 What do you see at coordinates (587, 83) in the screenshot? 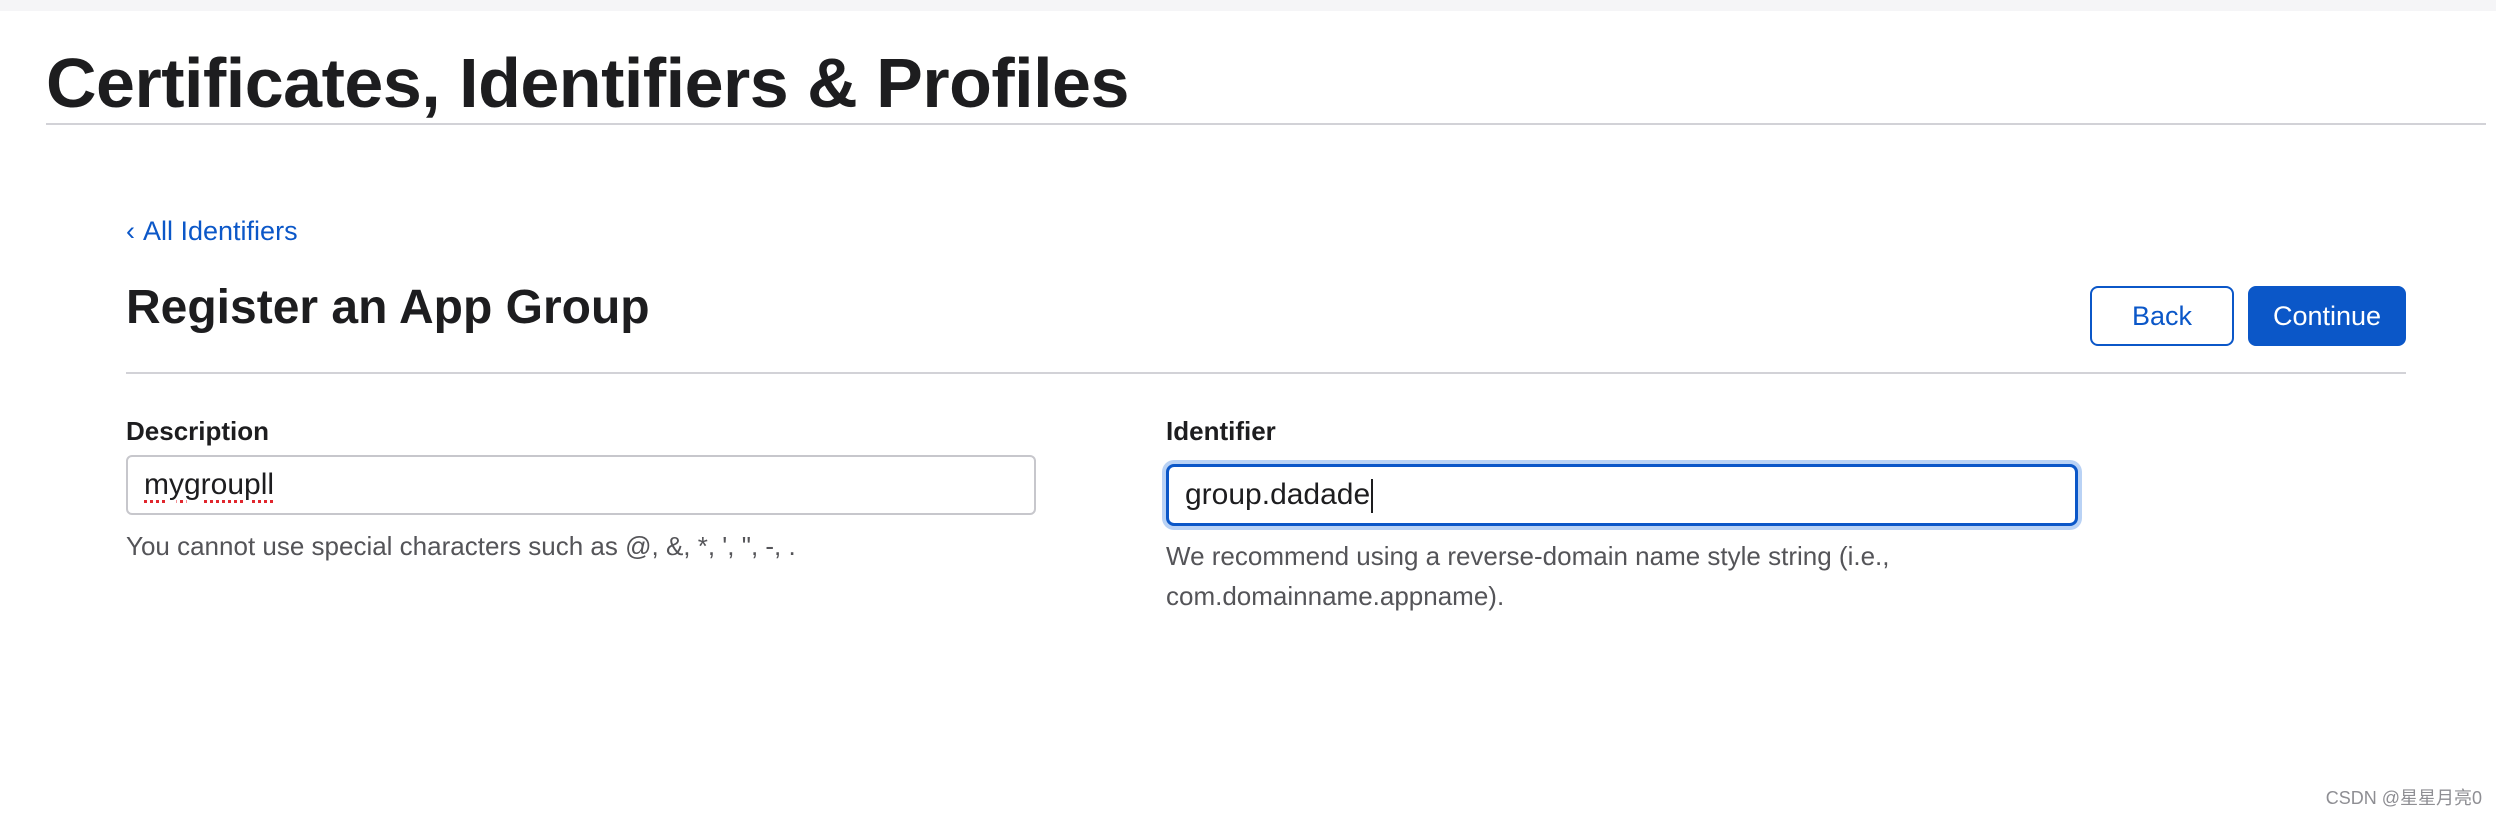
I see `page-title: Certificates, Identifiers & Profiles` at bounding box center [587, 83].